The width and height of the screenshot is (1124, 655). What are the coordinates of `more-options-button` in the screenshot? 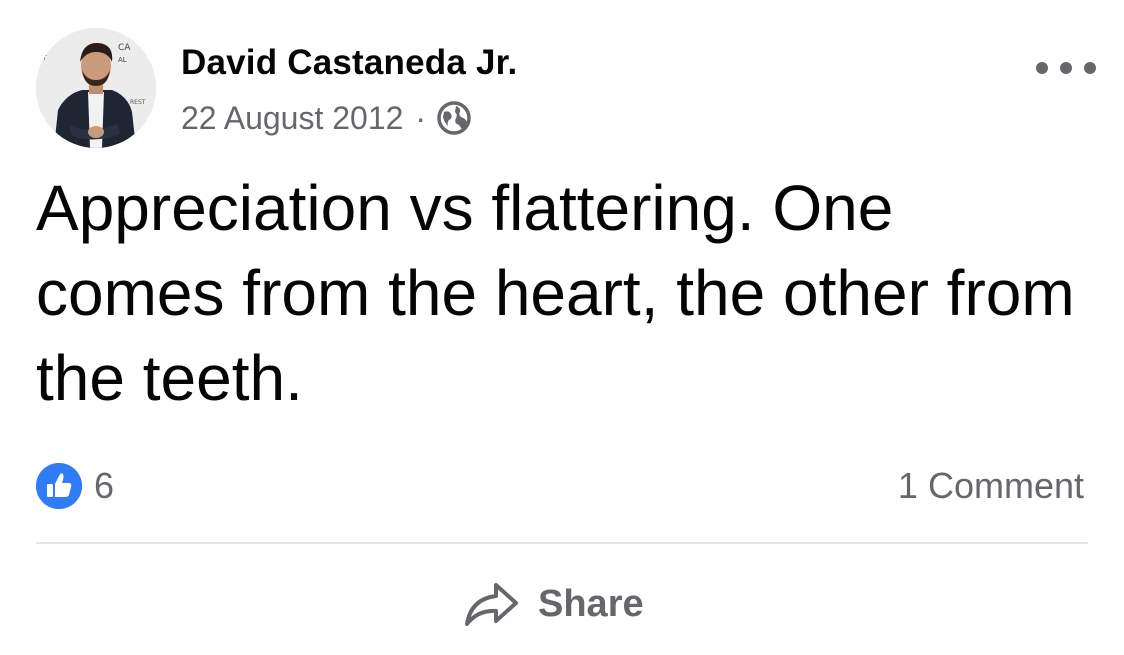 It's located at (1066, 68).